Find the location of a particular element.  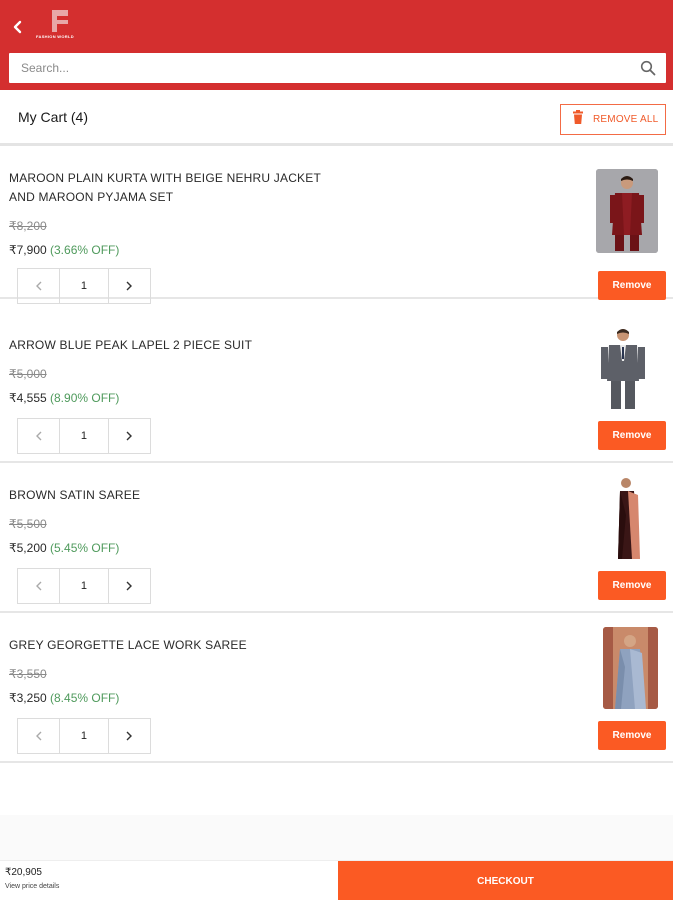

item-discount: (8.90% OFF) is located at coordinates (85, 398).